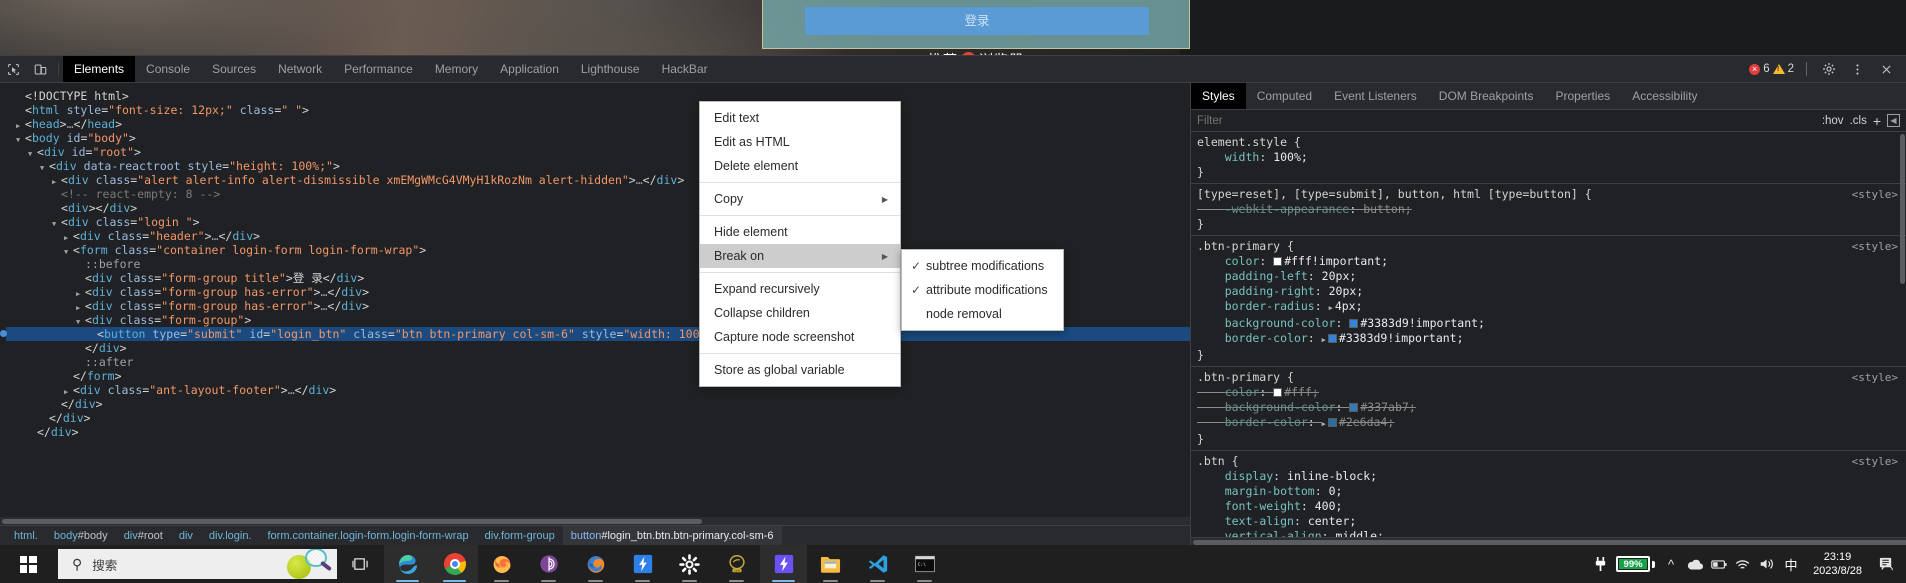 This screenshot has width=1906, height=583. What do you see at coordinates (598, 236) in the screenshot?
I see `dom-tree-row: <div class="header">…</div>` at bounding box center [598, 236].